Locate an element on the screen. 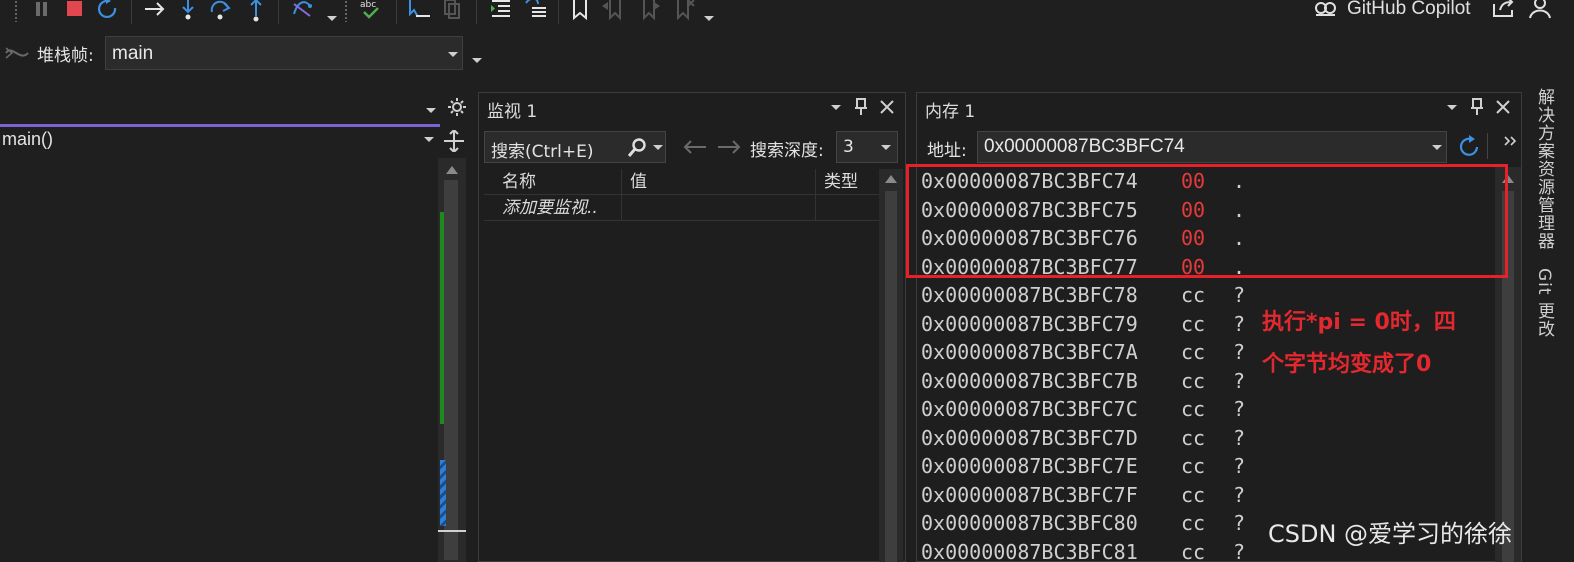  search-depth-label: 搜索深度: is located at coordinates (787, 151).